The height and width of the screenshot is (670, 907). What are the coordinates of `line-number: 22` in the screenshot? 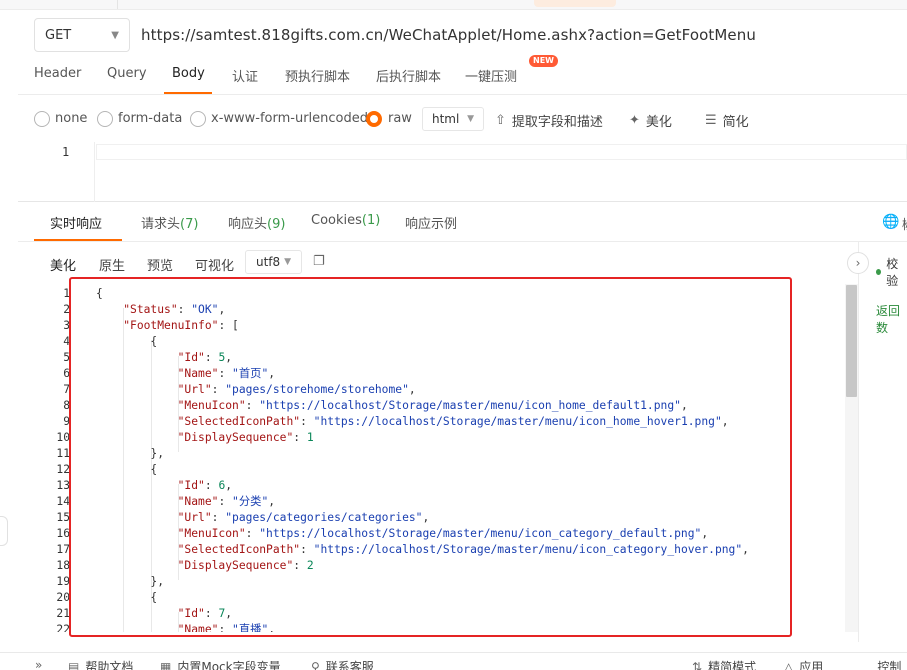 It's located at (63, 627).